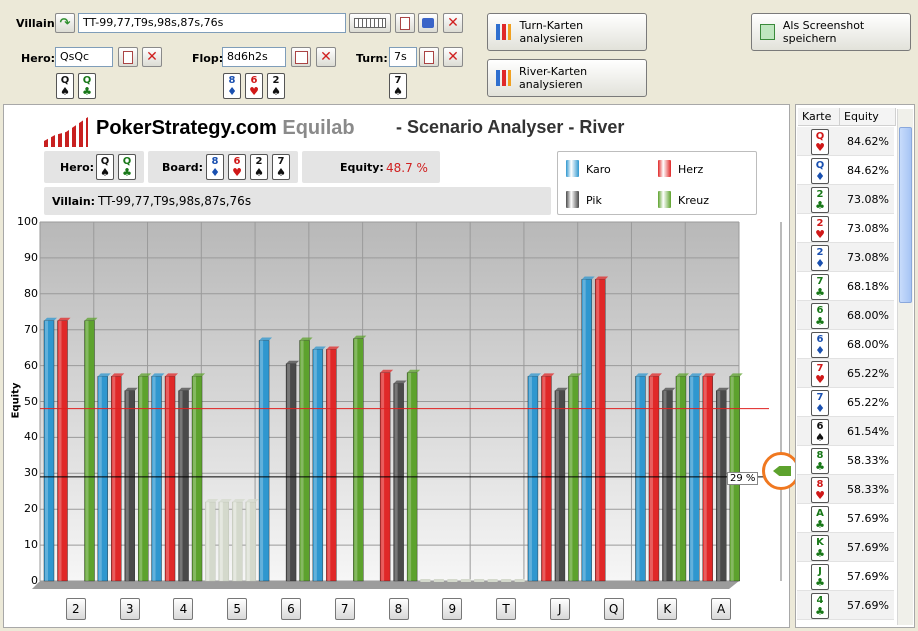 This screenshot has height=631, width=918. I want to click on list-item: 7 ♦ 65.22%, so click(845, 402).